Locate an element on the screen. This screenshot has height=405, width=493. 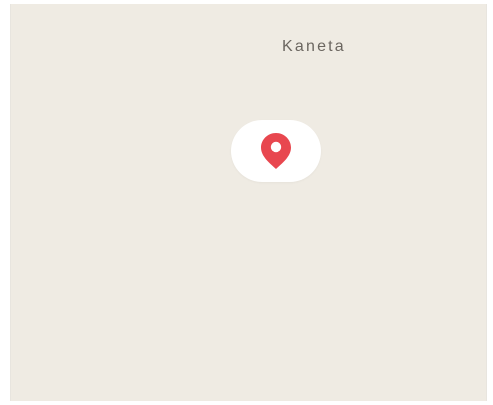
place-label: Kaneta is located at coordinates (314, 46).